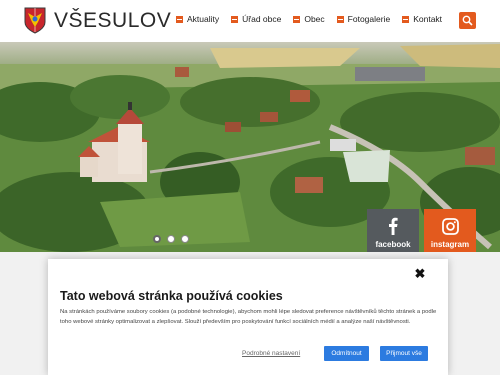 This screenshot has height=375, width=500. I want to click on nav-item-kontakt: Kontakt, so click(422, 19).